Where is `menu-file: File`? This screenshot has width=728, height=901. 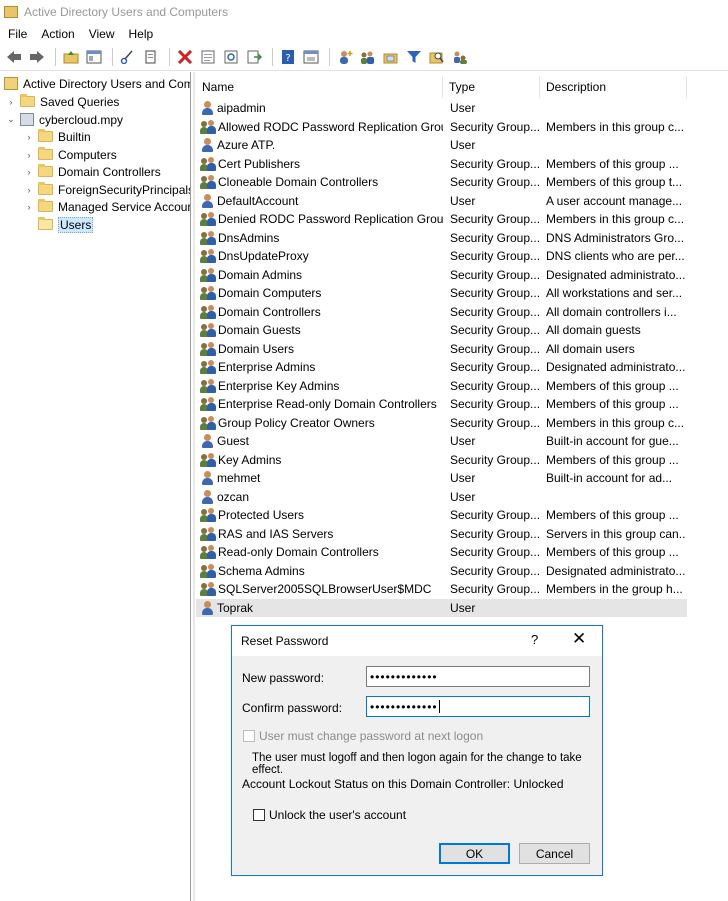 menu-file: File is located at coordinates (17, 34).